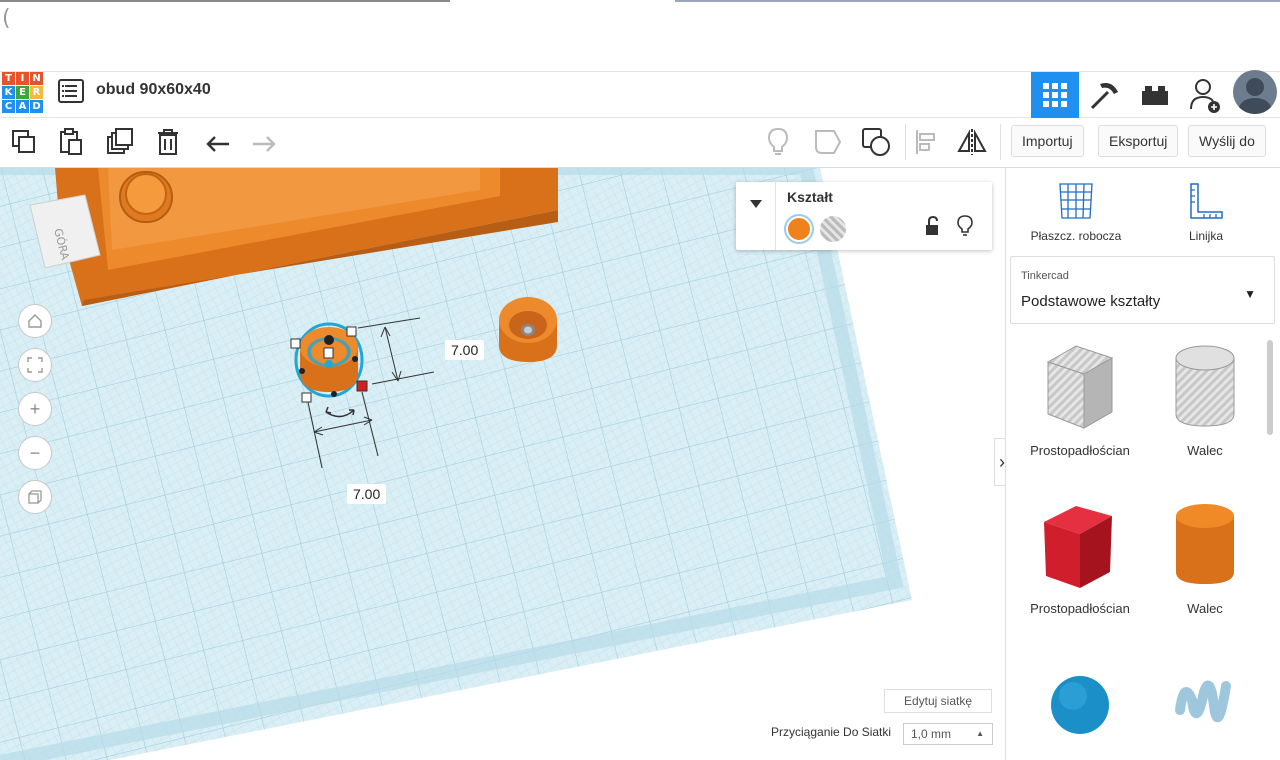 The image size is (1280, 760). What do you see at coordinates (225, 1) in the screenshot?
I see `tab-indicator` at bounding box center [225, 1].